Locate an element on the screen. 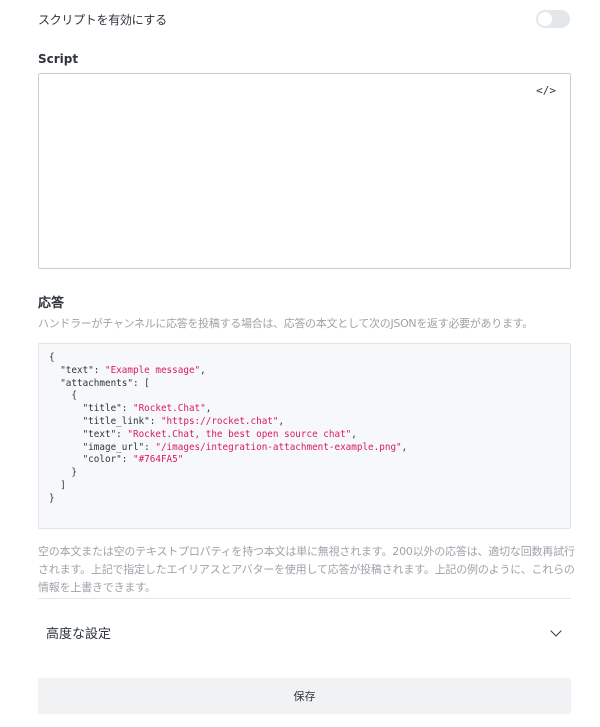  script-toggle-row: スクリプトを有効にする is located at coordinates (304, 19).